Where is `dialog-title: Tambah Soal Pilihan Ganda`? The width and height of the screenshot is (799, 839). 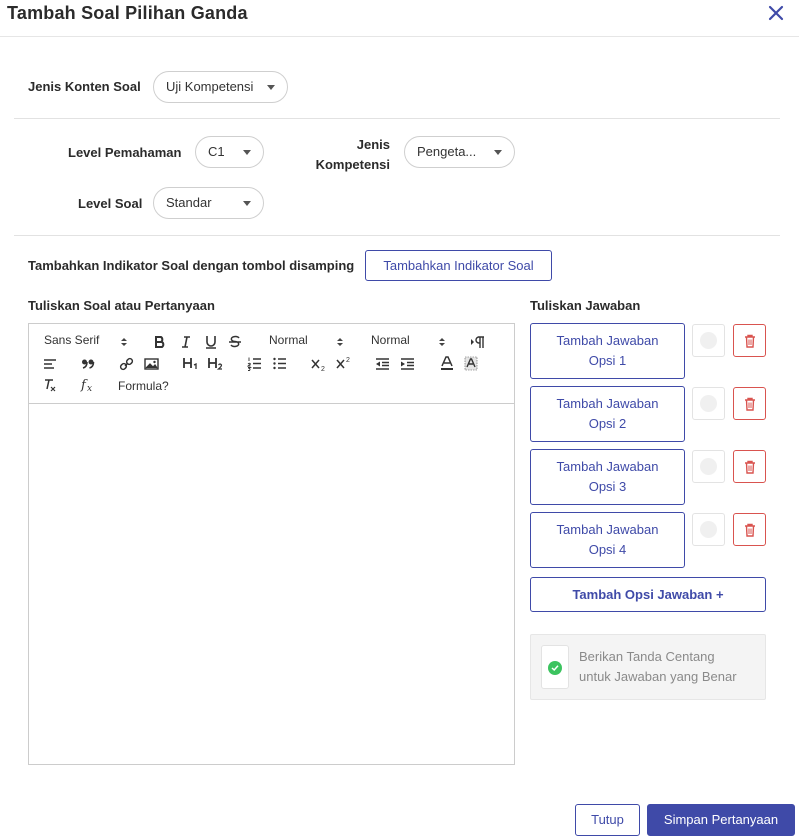 dialog-title: Tambah Soal Pilihan Ganda is located at coordinates (127, 13).